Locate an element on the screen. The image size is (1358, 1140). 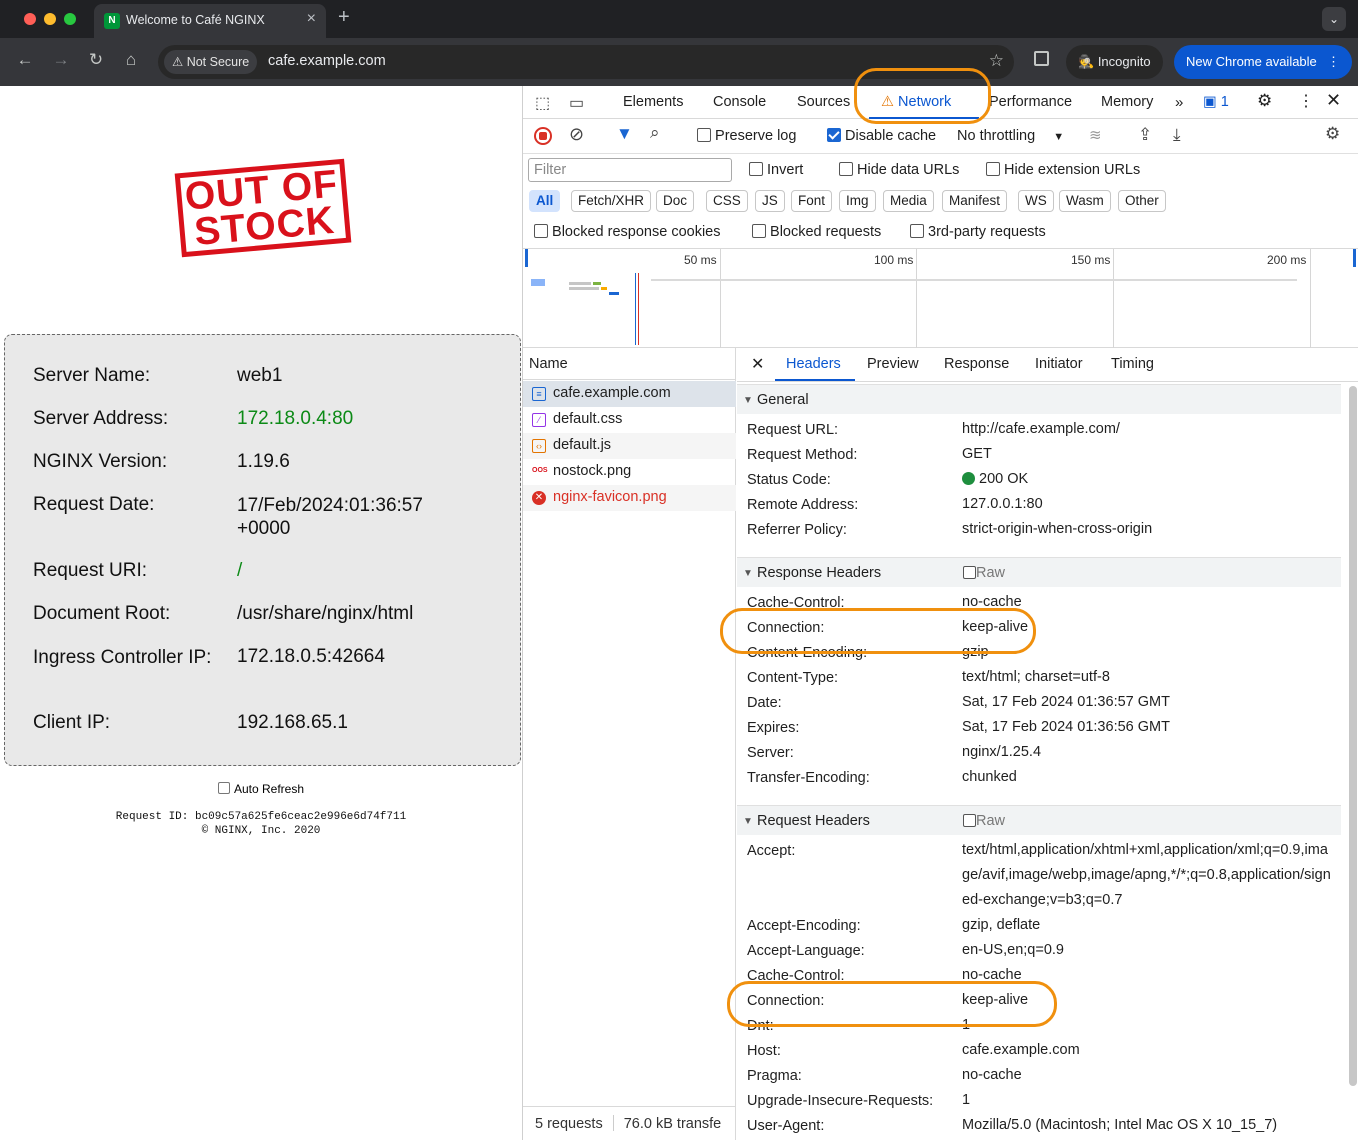
browser-tab: N Welcome to Café NGINX × is located at coordinates (210, 21).